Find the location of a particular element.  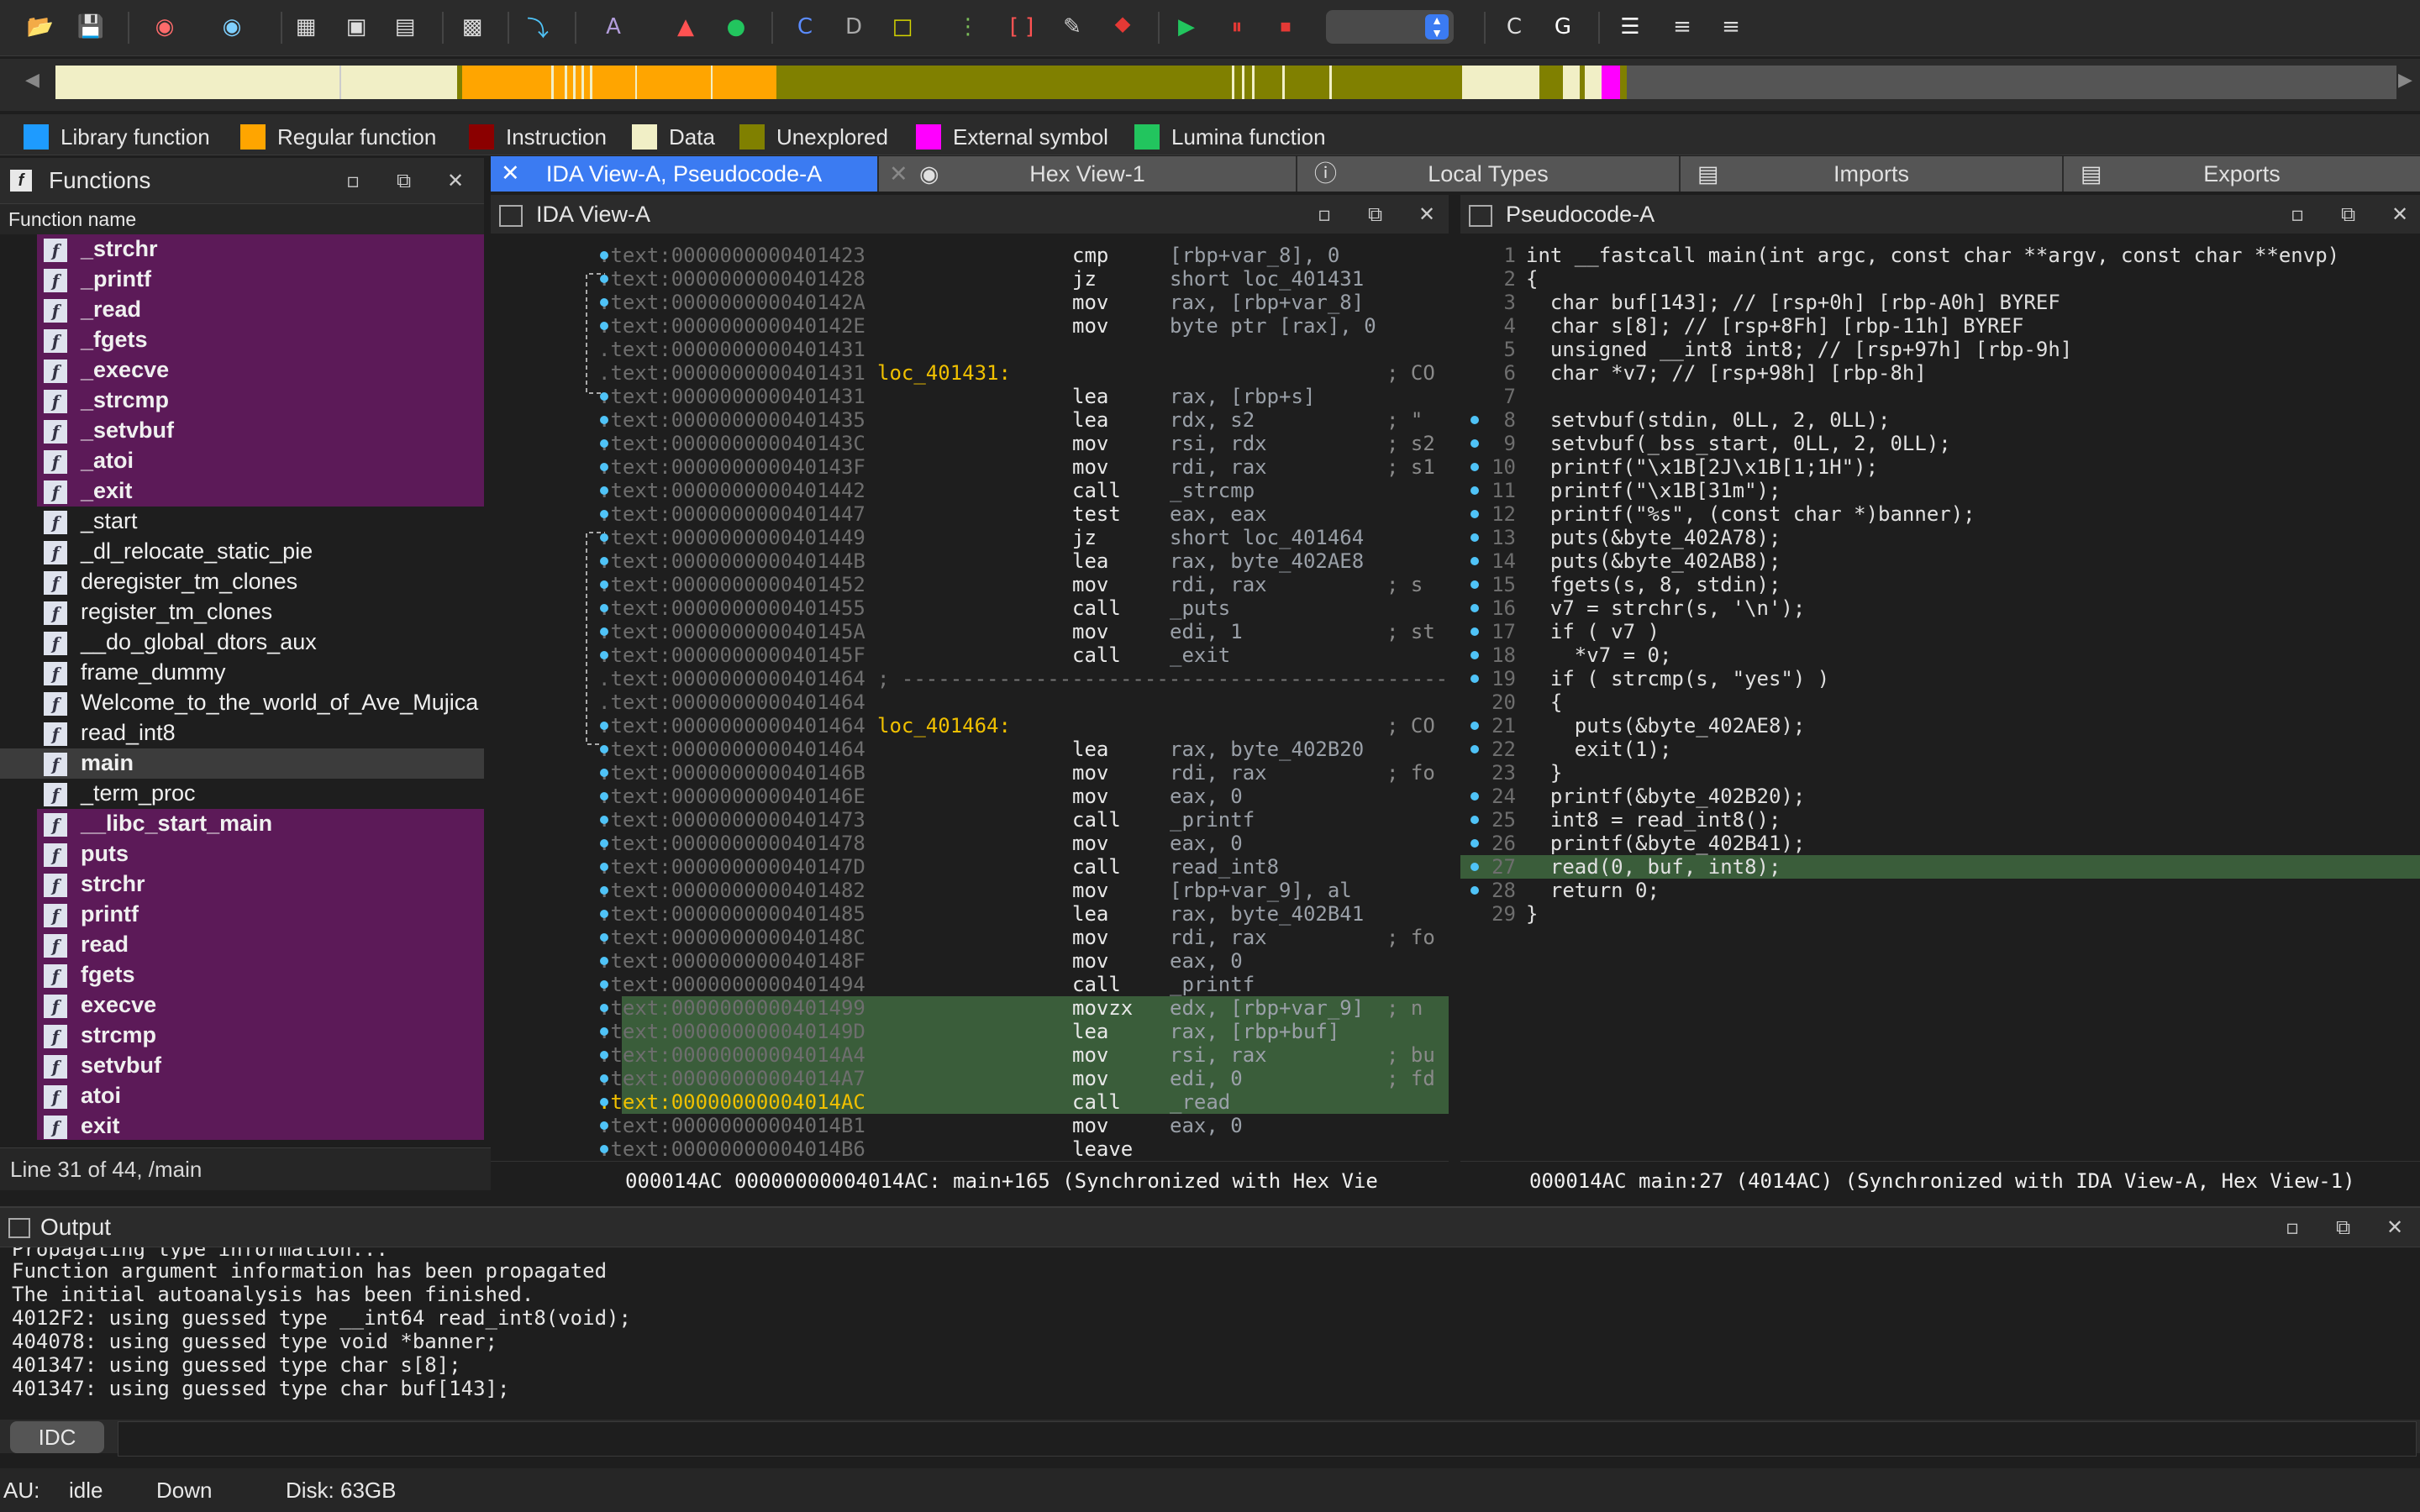

pseudocode-line: 19 if ( strcmp(s, "yes") ) is located at coordinates (1940, 678).